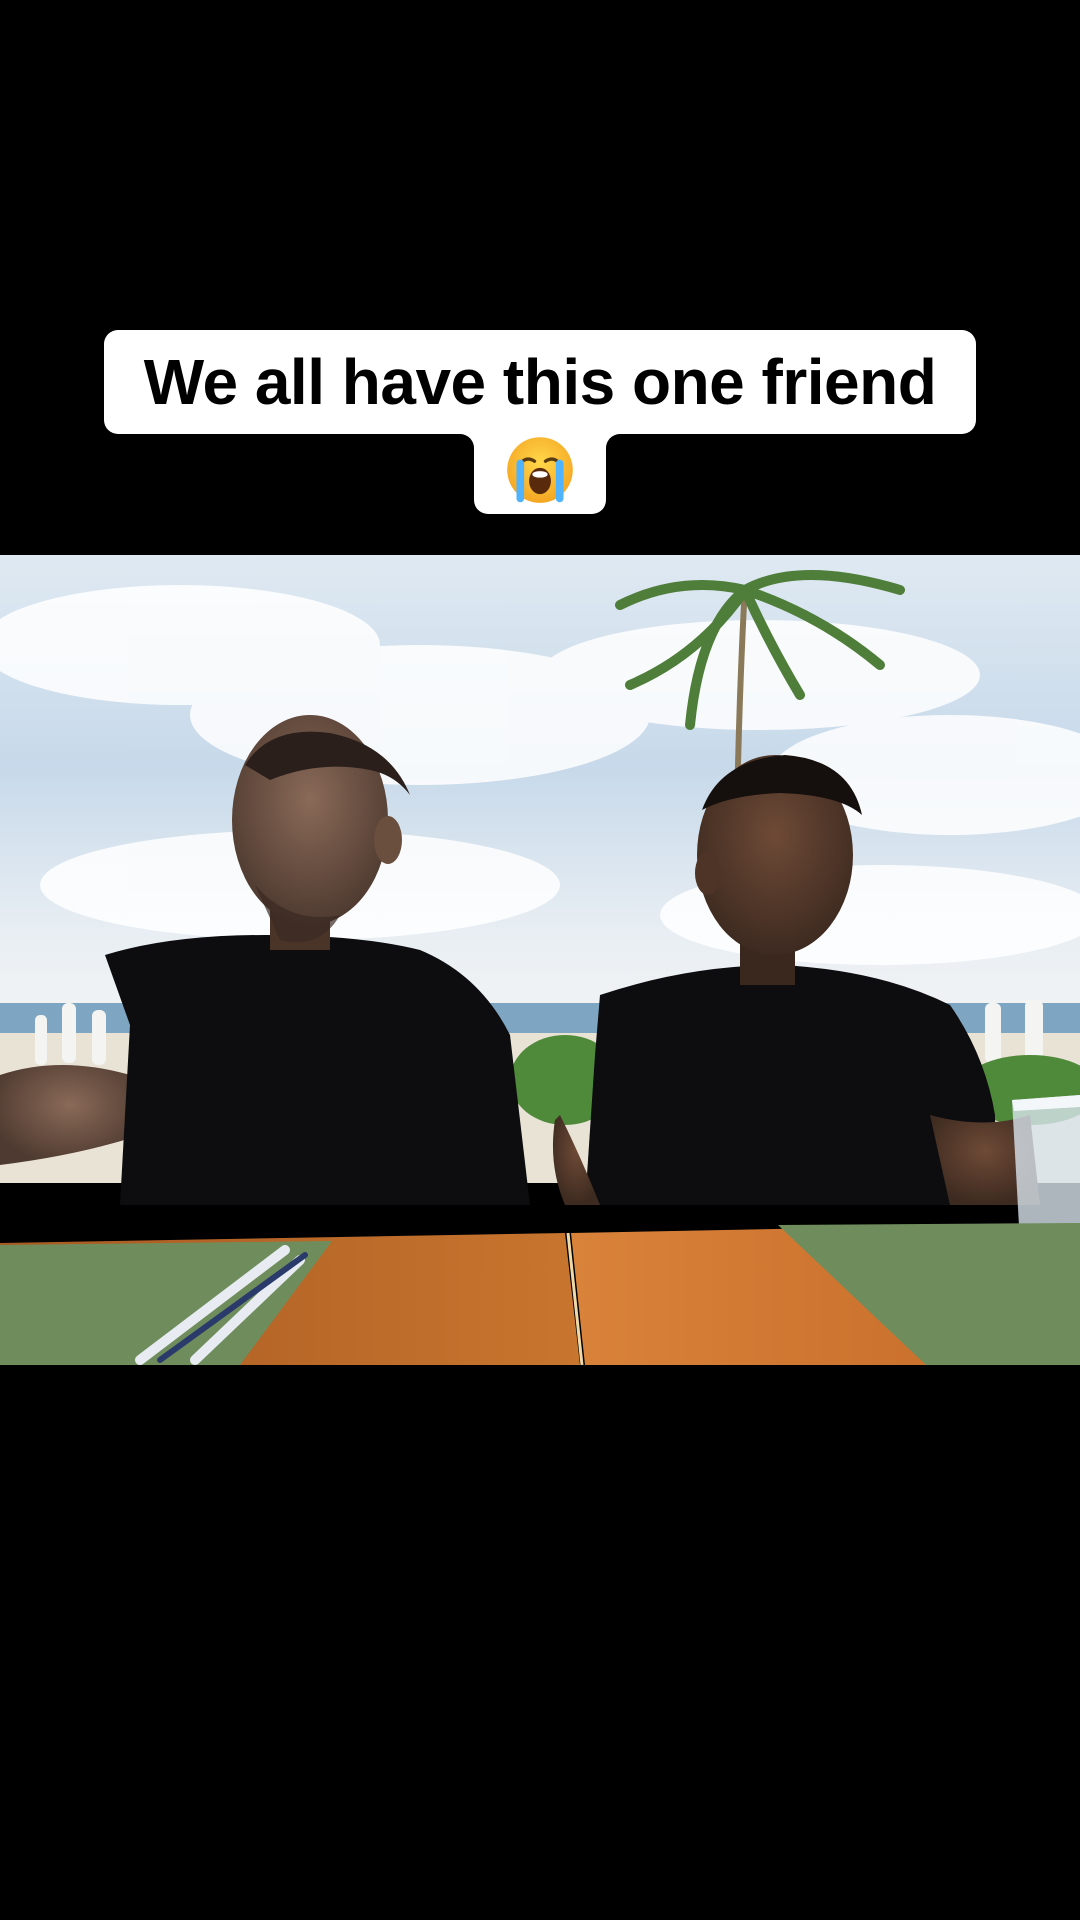  What do you see at coordinates (467, 441) in the screenshot?
I see `caption-bridge-left` at bounding box center [467, 441].